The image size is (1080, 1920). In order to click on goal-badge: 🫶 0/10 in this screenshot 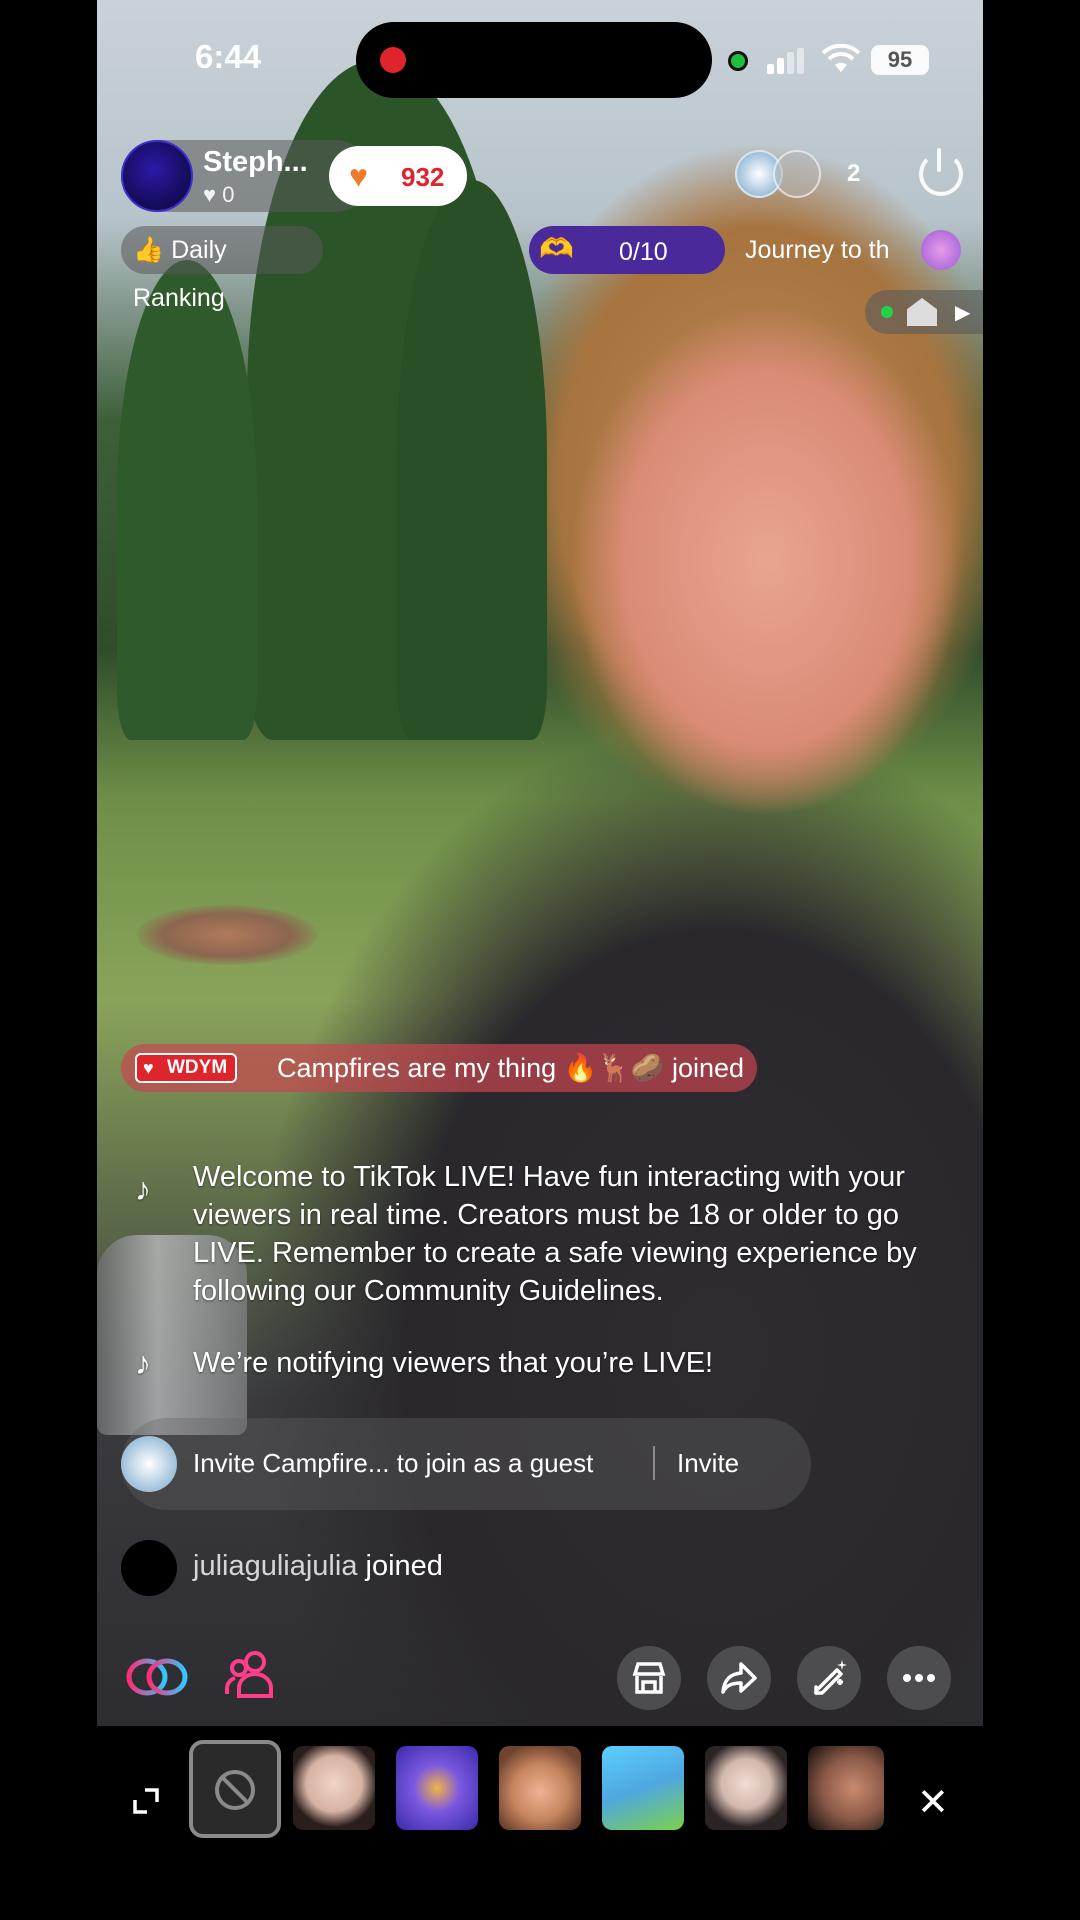, I will do `click(627, 250)`.